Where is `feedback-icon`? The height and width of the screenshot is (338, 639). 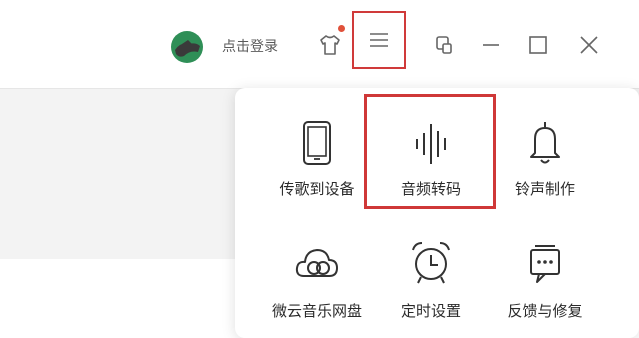 feedback-icon is located at coordinates (545, 264).